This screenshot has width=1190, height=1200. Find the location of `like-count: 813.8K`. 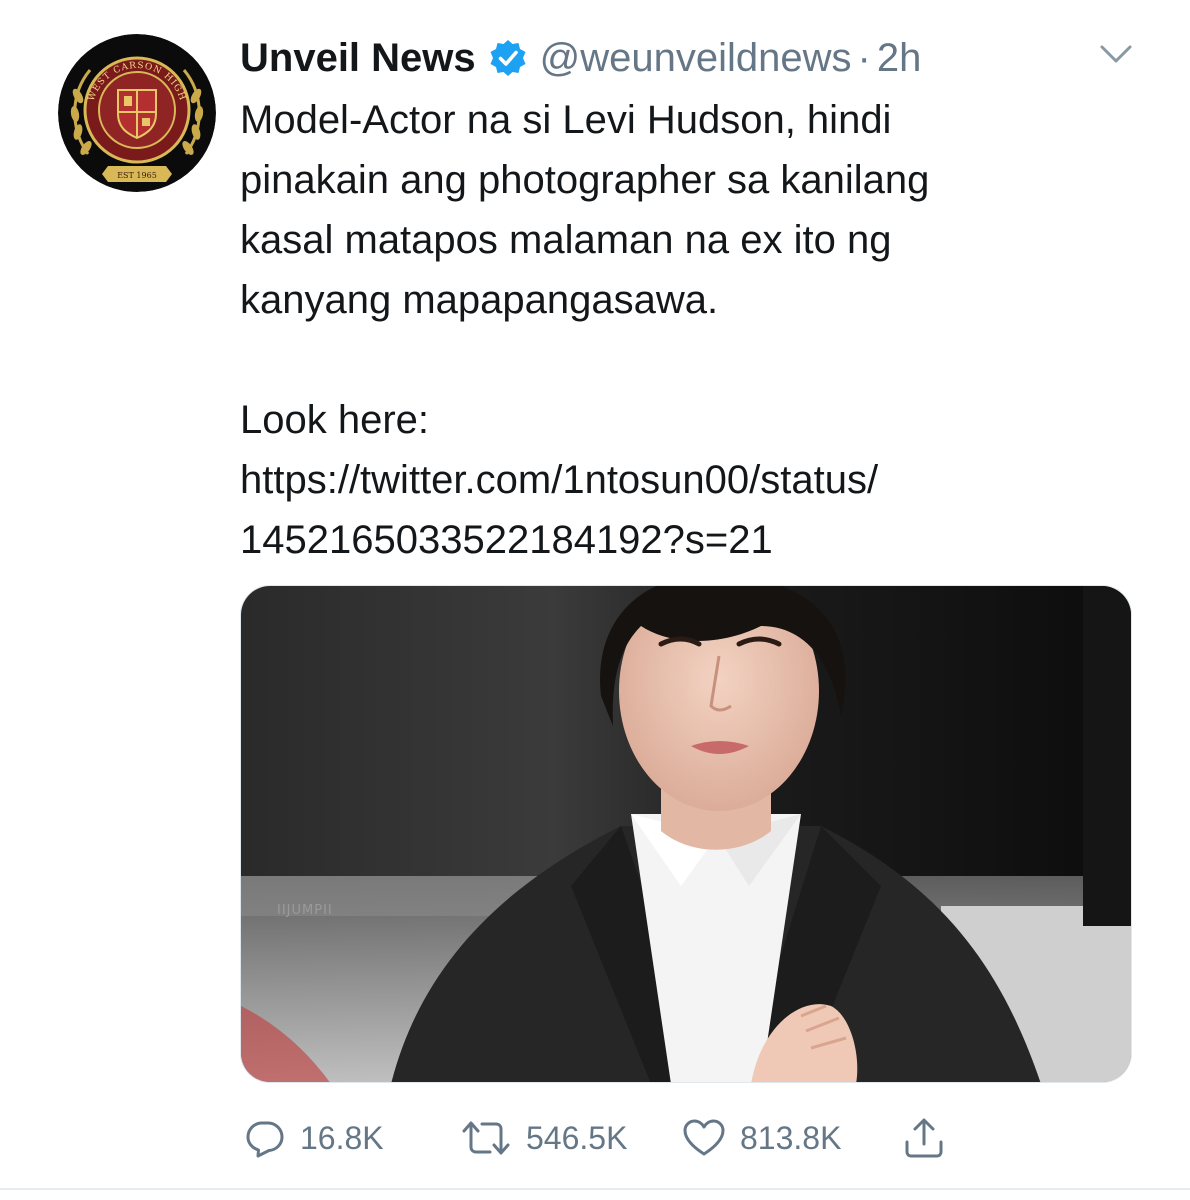

like-count: 813.8K is located at coordinates (791, 1137).